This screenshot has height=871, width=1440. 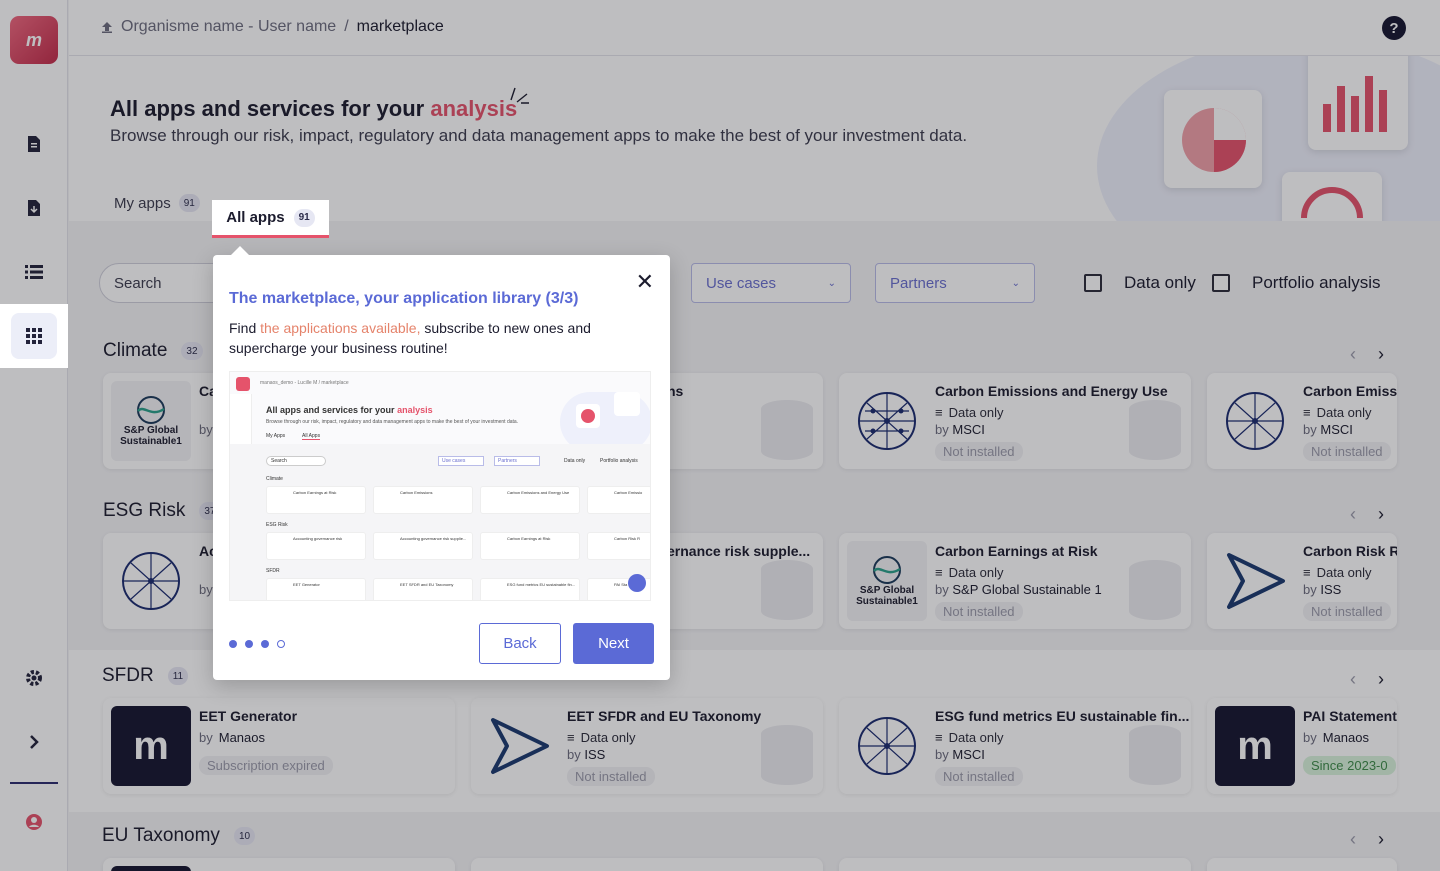 I want to click on preview-card: Carbon Emissions and Energy Use, so click(x=530, y=500).